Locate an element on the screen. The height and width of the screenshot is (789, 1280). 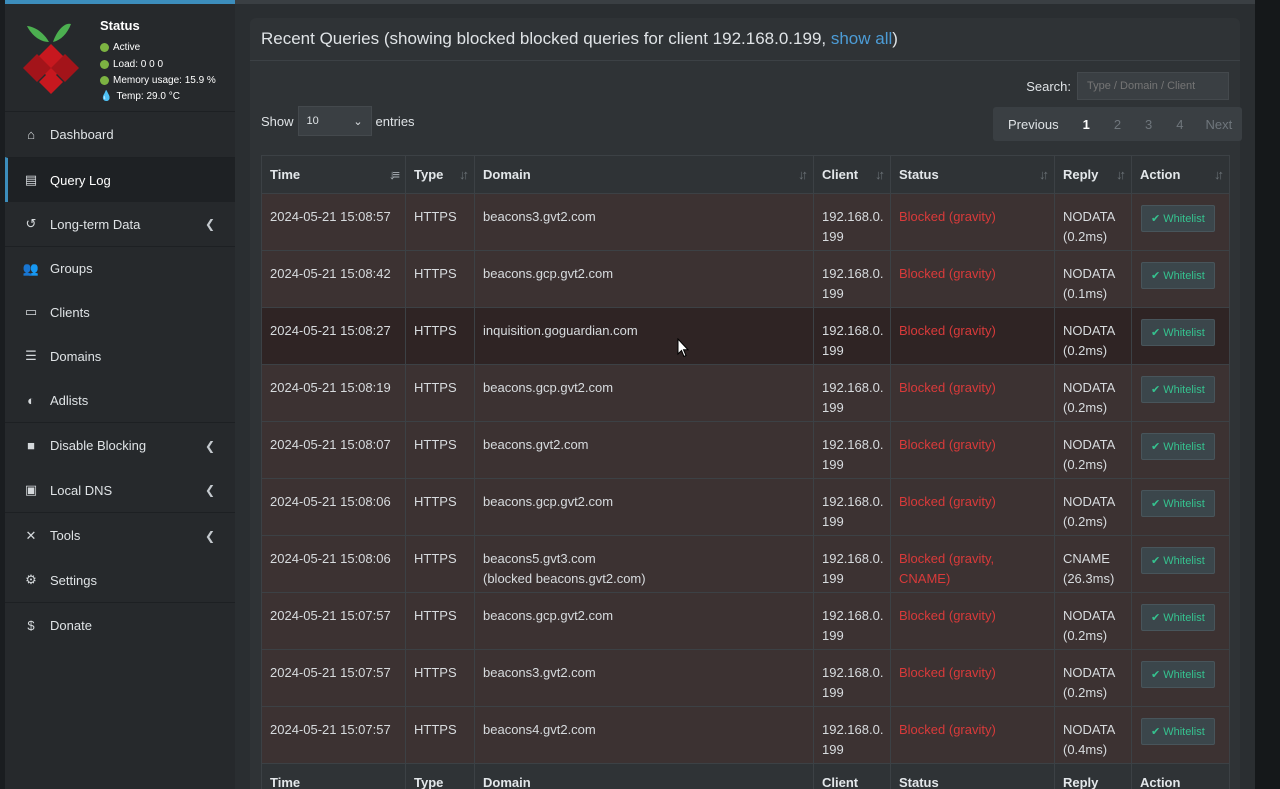
cell-domain: beacons.gvt2.com is located at coordinates (644, 450).